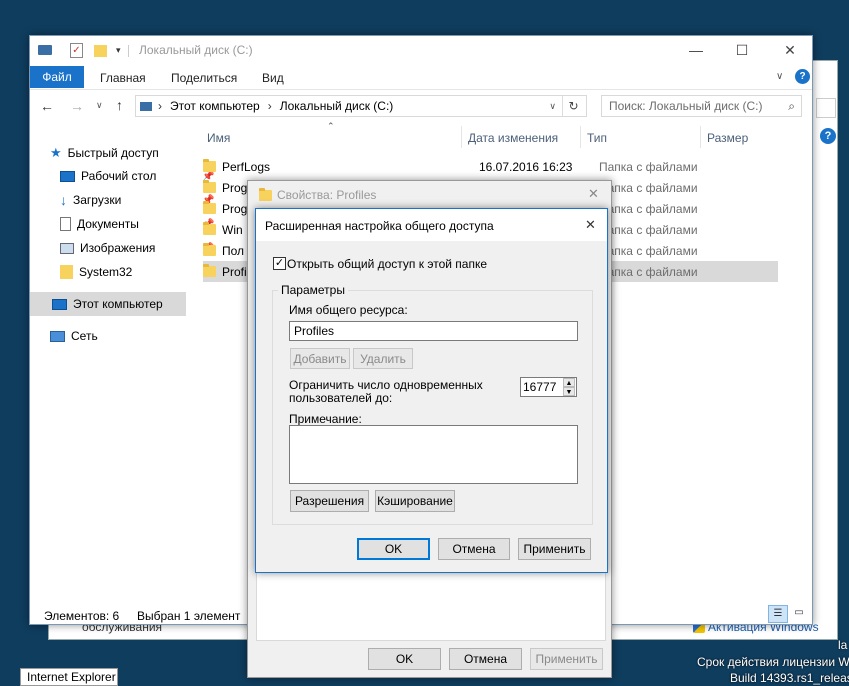 The height and width of the screenshot is (686, 849). Describe the element at coordinates (100, 51) in the screenshot. I see `new-folder-icon` at that location.